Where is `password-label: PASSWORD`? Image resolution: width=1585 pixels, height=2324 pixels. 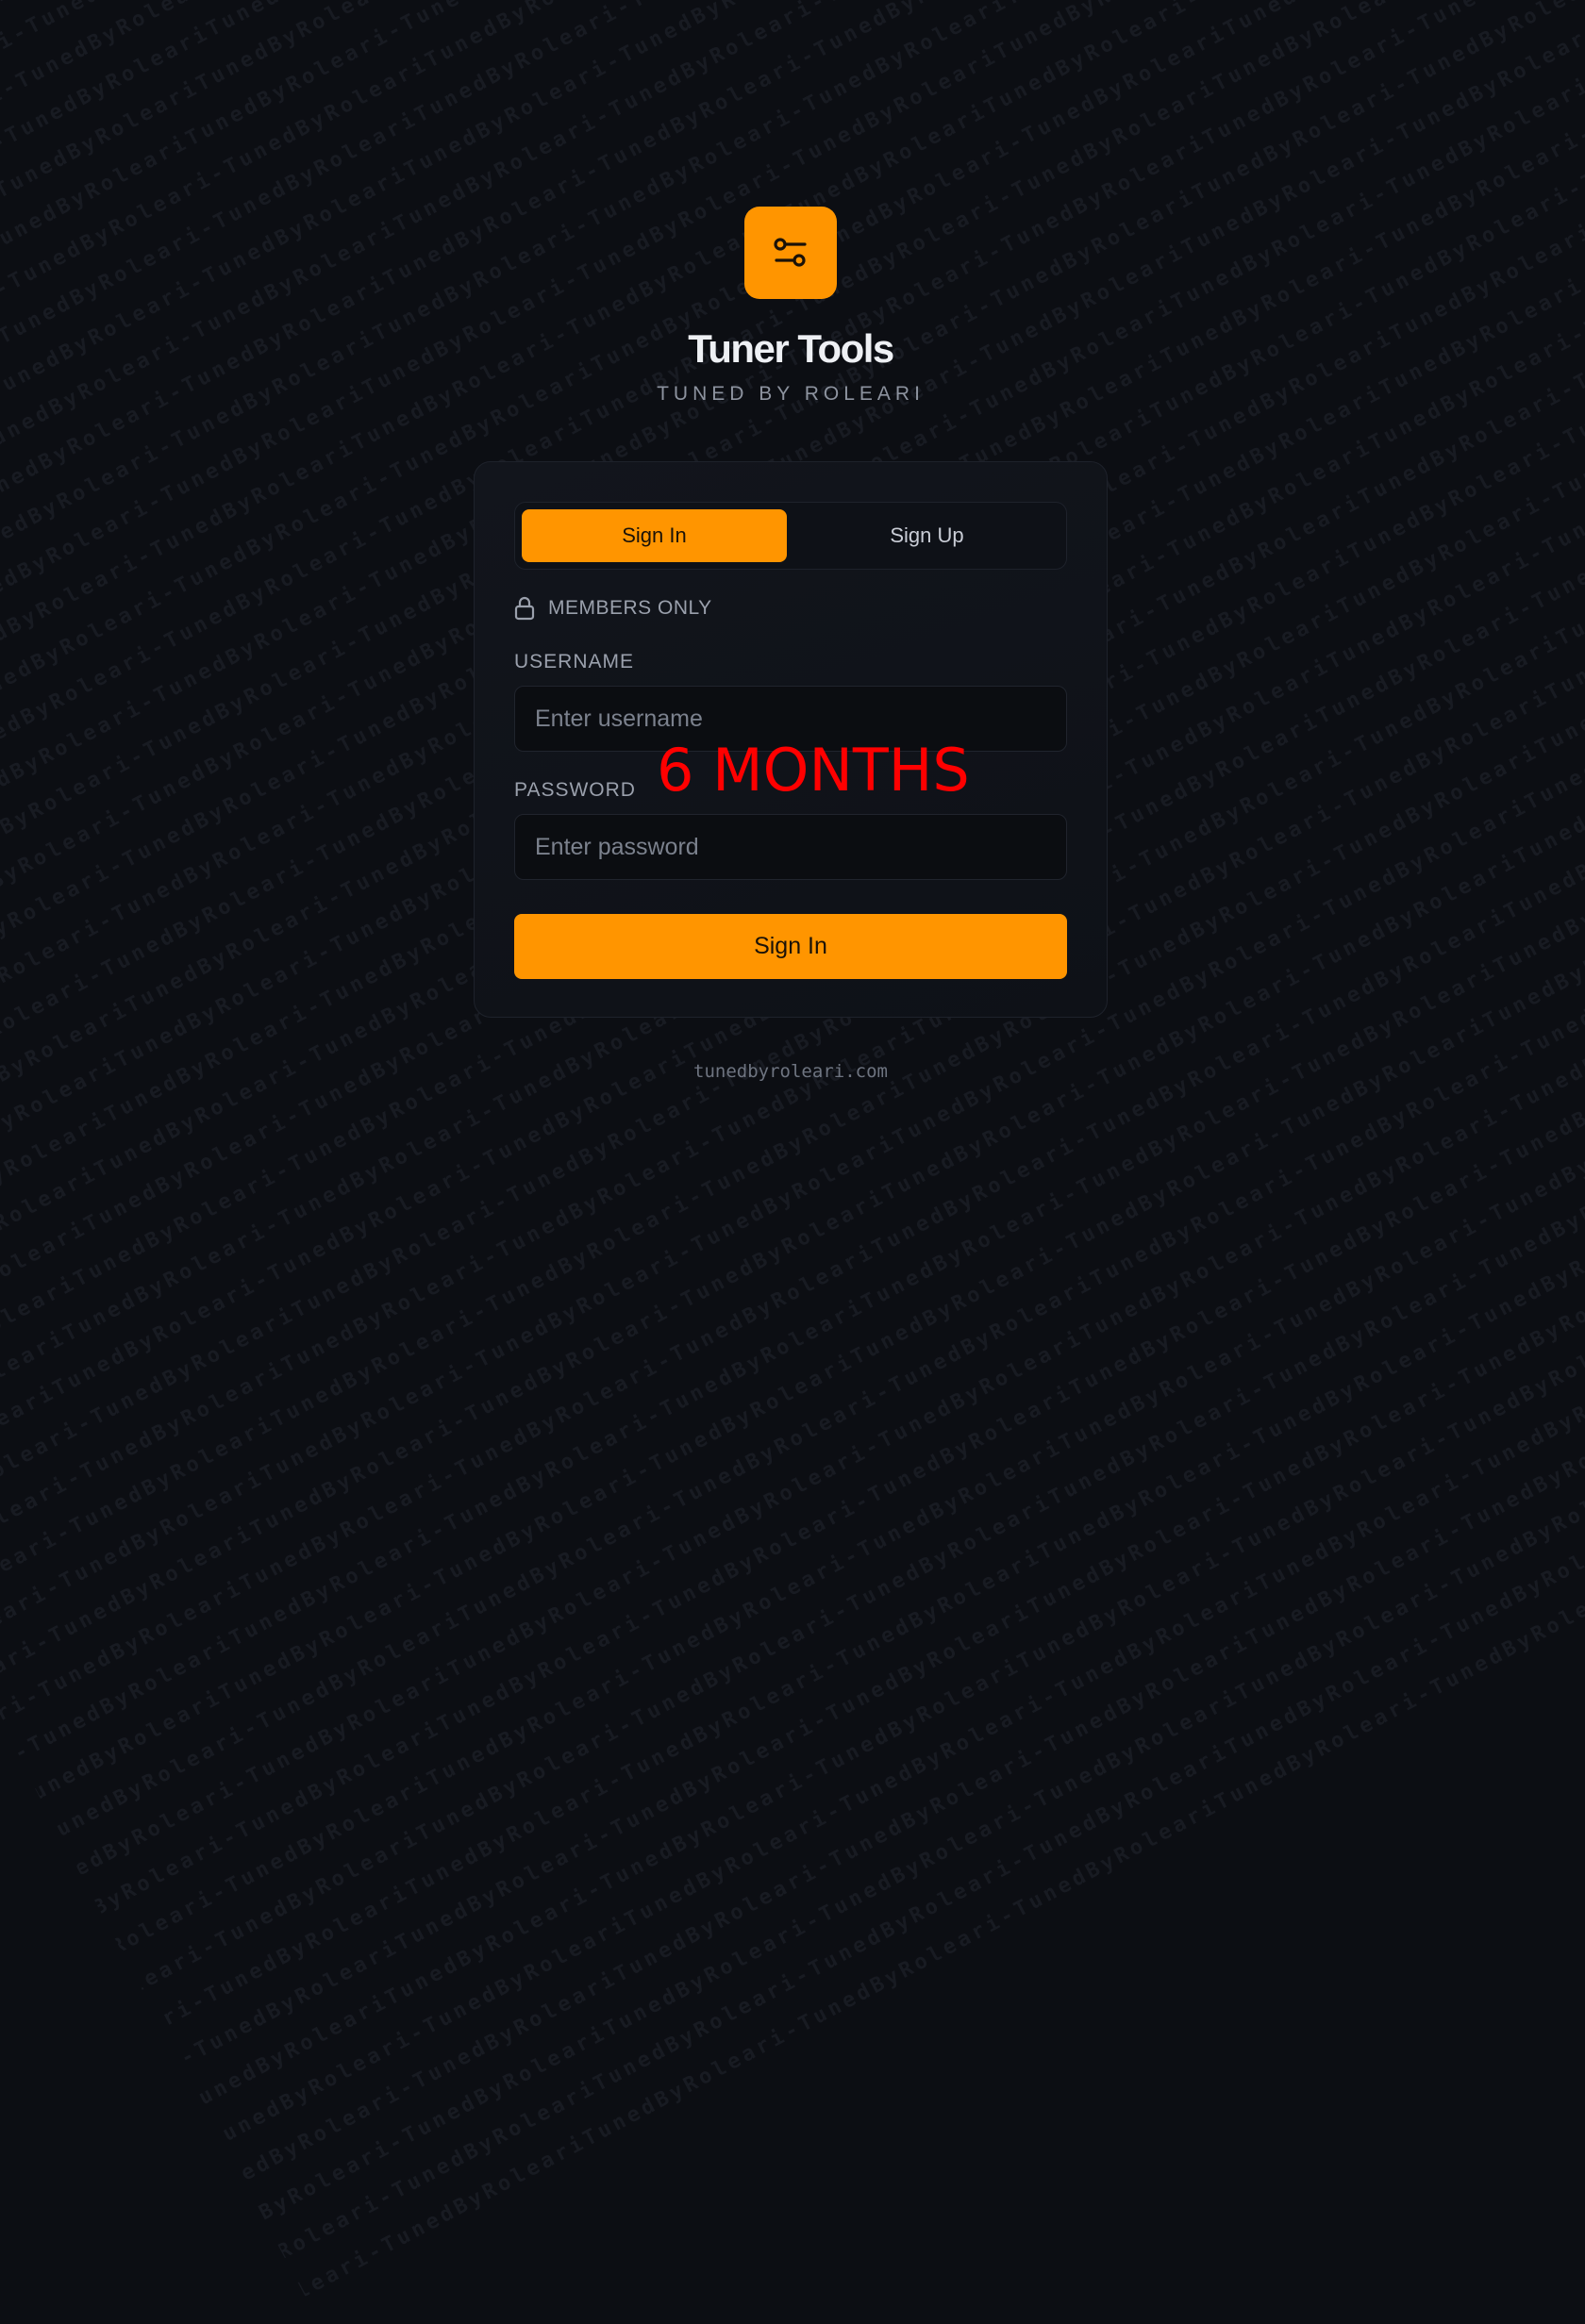
password-label: PASSWORD is located at coordinates (575, 790).